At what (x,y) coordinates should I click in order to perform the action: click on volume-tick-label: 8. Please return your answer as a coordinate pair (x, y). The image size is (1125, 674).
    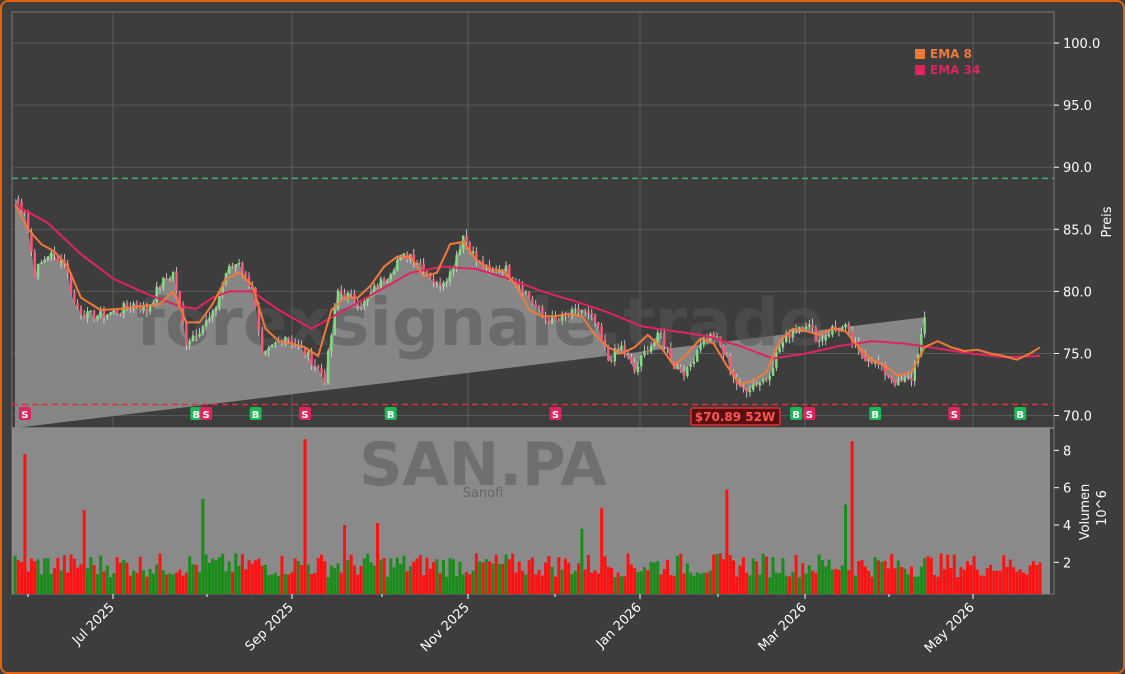
    Looking at the image, I should click on (1067, 451).